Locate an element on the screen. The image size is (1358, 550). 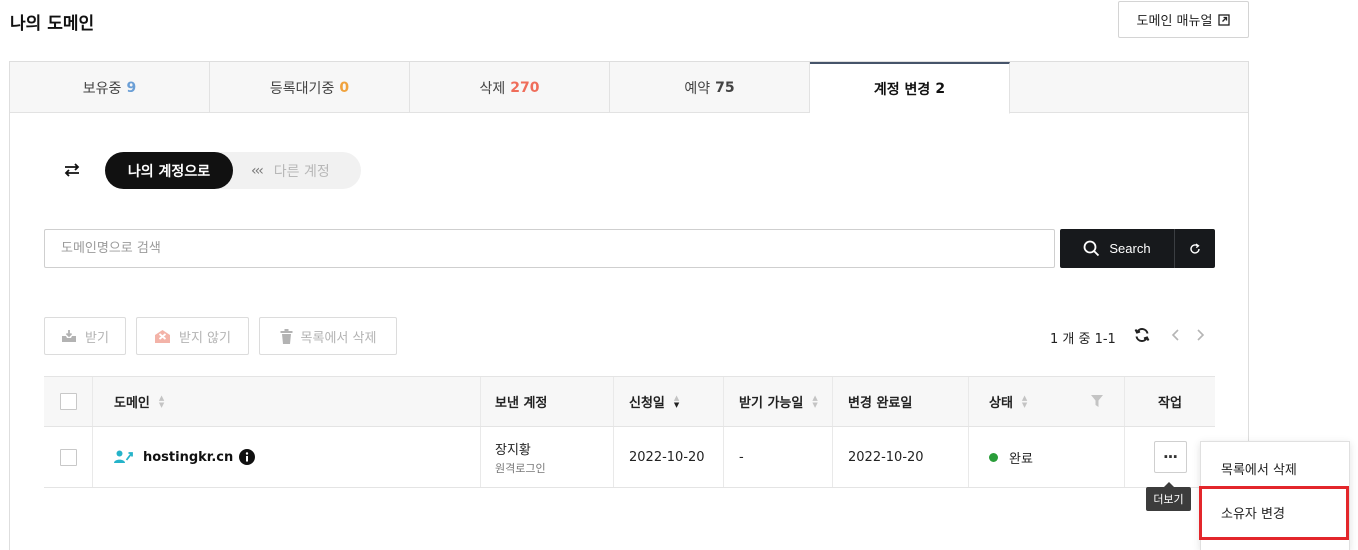
prev-page-icon is located at coordinates (1176, 335).